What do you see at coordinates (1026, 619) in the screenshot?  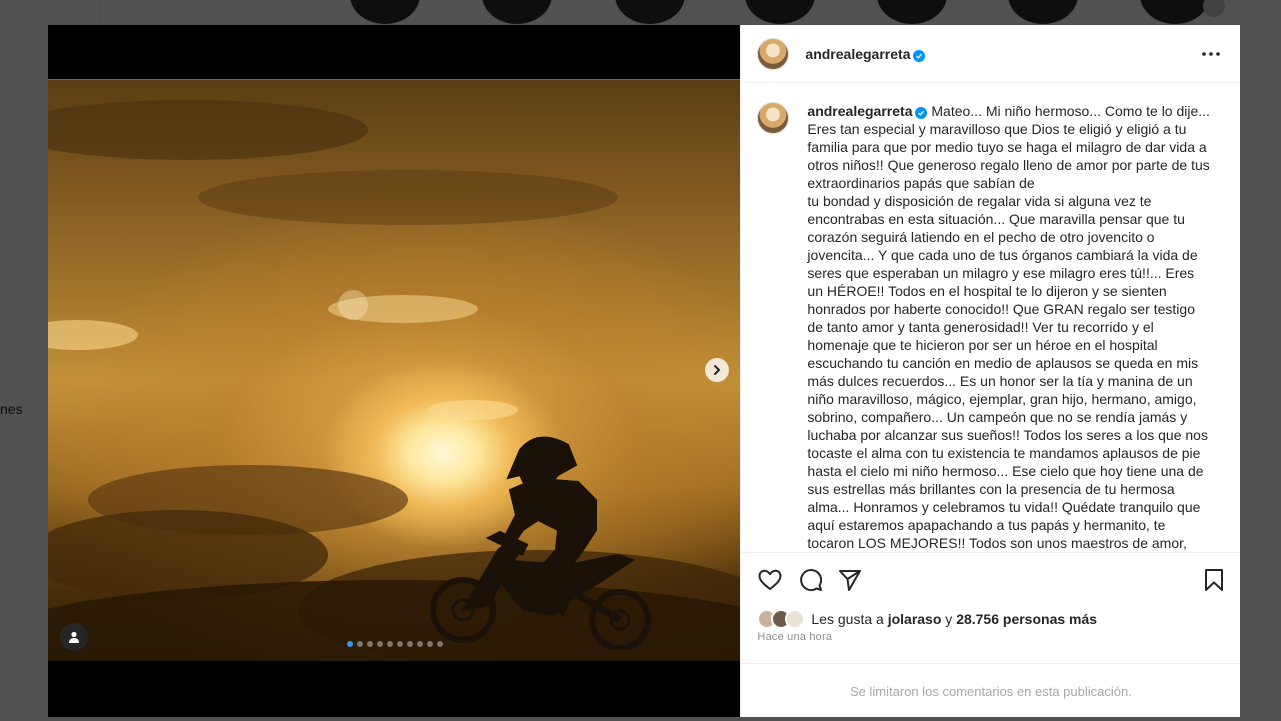 I see `likes-count-link: 28.756 personas más` at bounding box center [1026, 619].